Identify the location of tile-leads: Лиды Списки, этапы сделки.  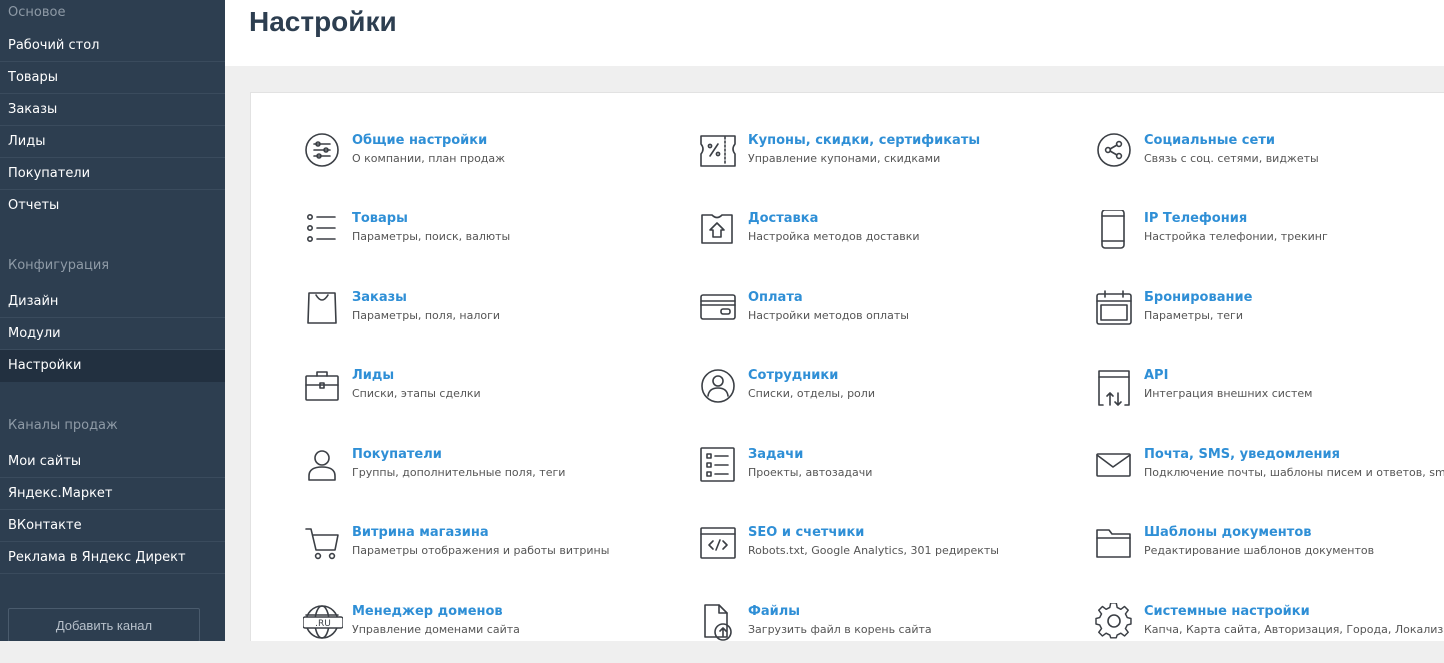
(493, 397).